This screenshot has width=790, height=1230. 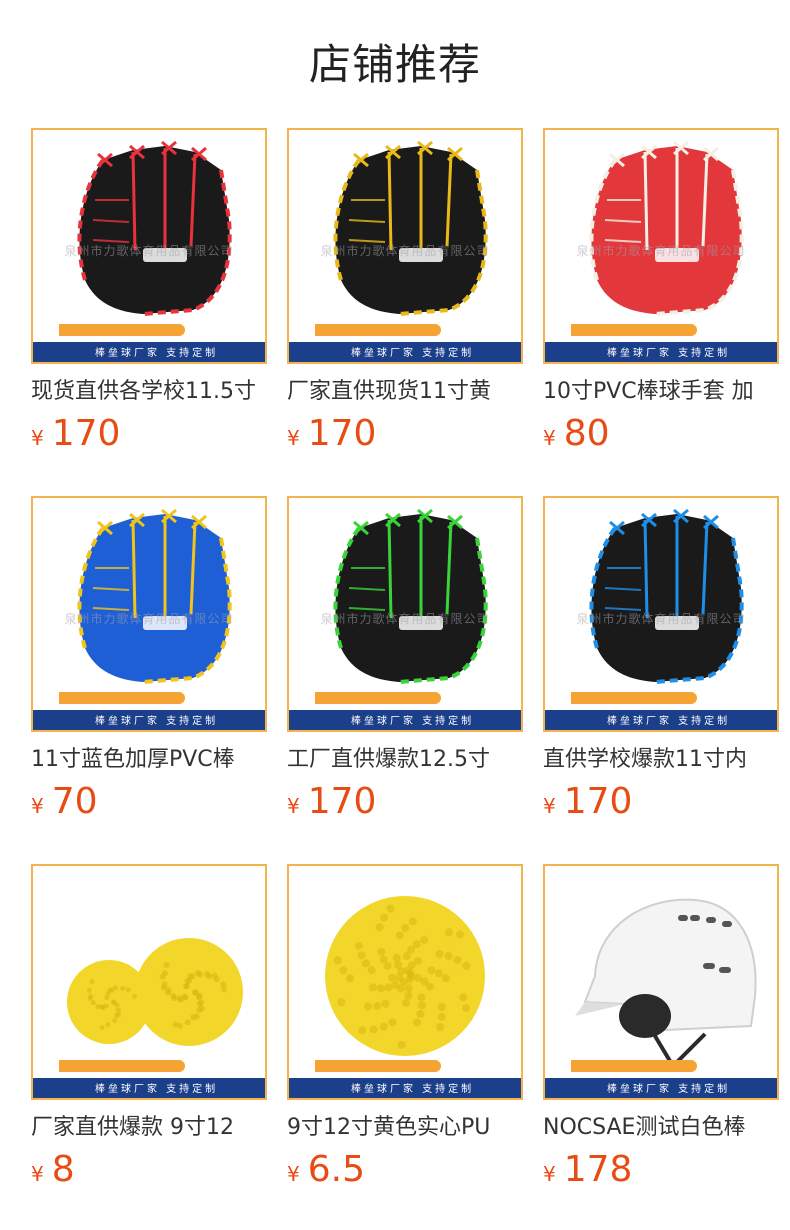 I want to click on product-card: 棒垒球厂家 支持定制 League 厂家直供爆款 9寸12 ¥8, so click(x=149, y=1029).